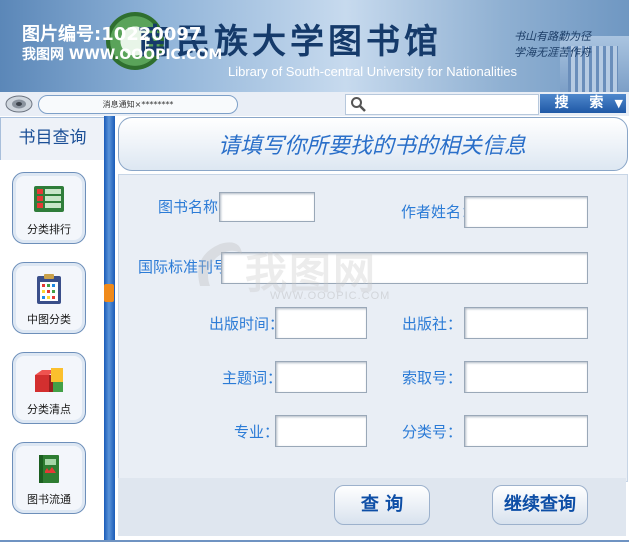 The width and height of the screenshot is (629, 546). I want to click on keyword-field, so click(321, 377).